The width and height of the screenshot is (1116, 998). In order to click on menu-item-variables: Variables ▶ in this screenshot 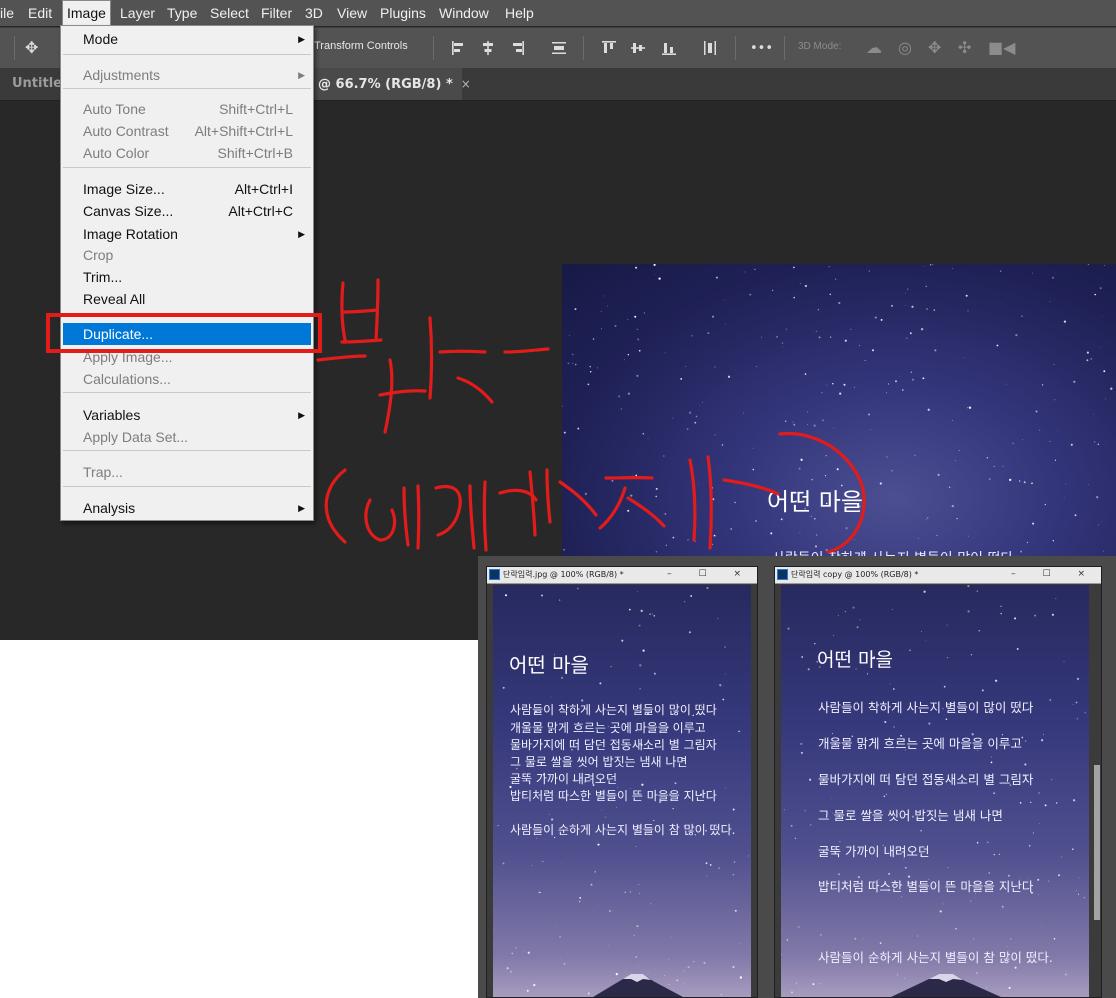, I will do `click(187, 415)`.